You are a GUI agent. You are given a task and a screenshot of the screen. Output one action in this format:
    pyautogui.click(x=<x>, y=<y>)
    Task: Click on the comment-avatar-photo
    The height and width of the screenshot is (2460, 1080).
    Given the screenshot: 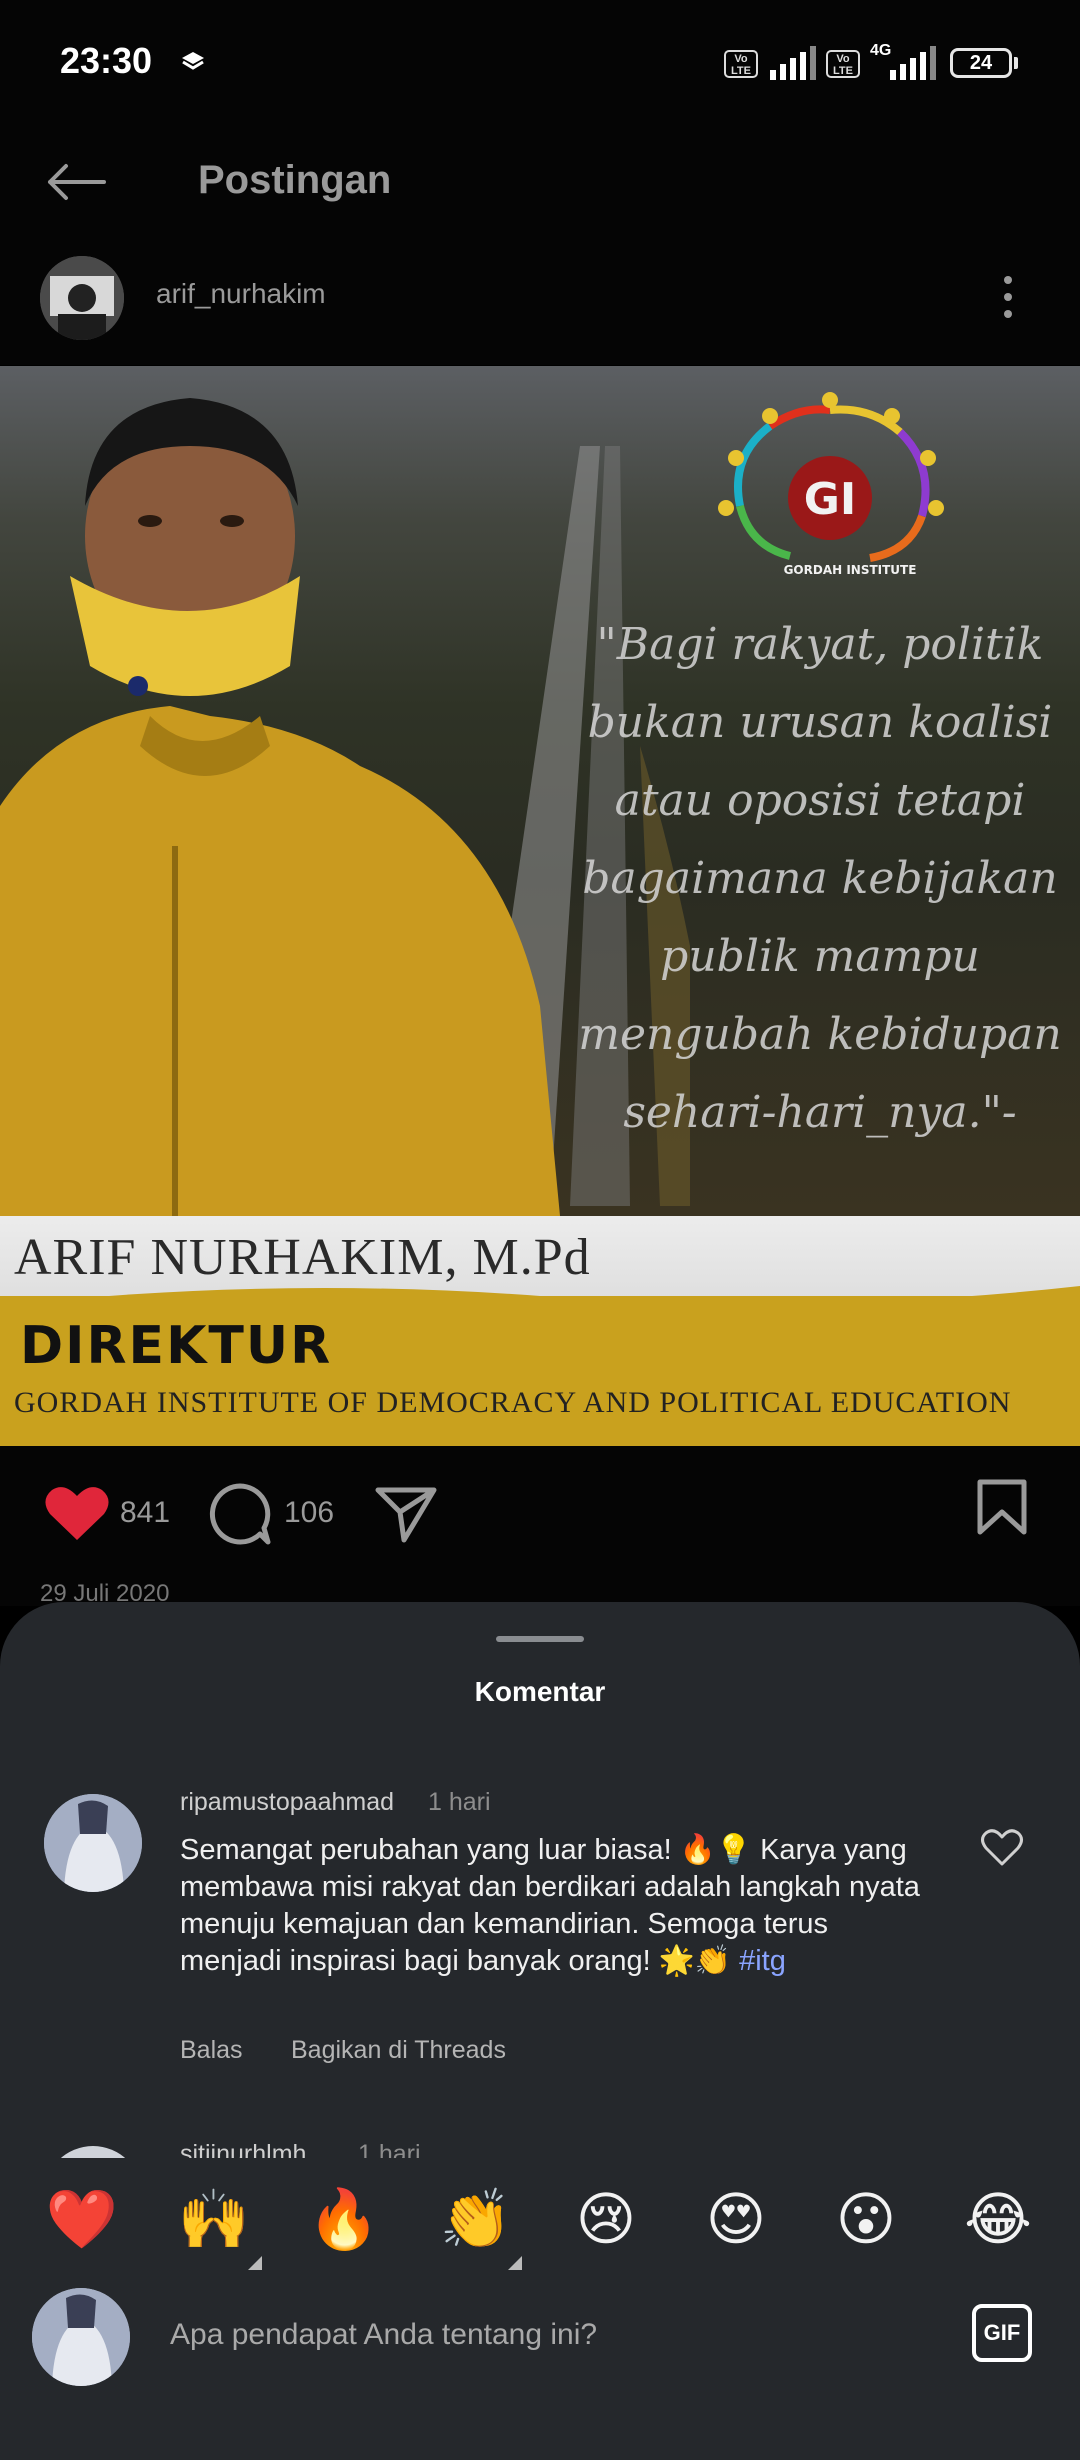 What is the action you would take?
    pyautogui.click(x=93, y=1843)
    